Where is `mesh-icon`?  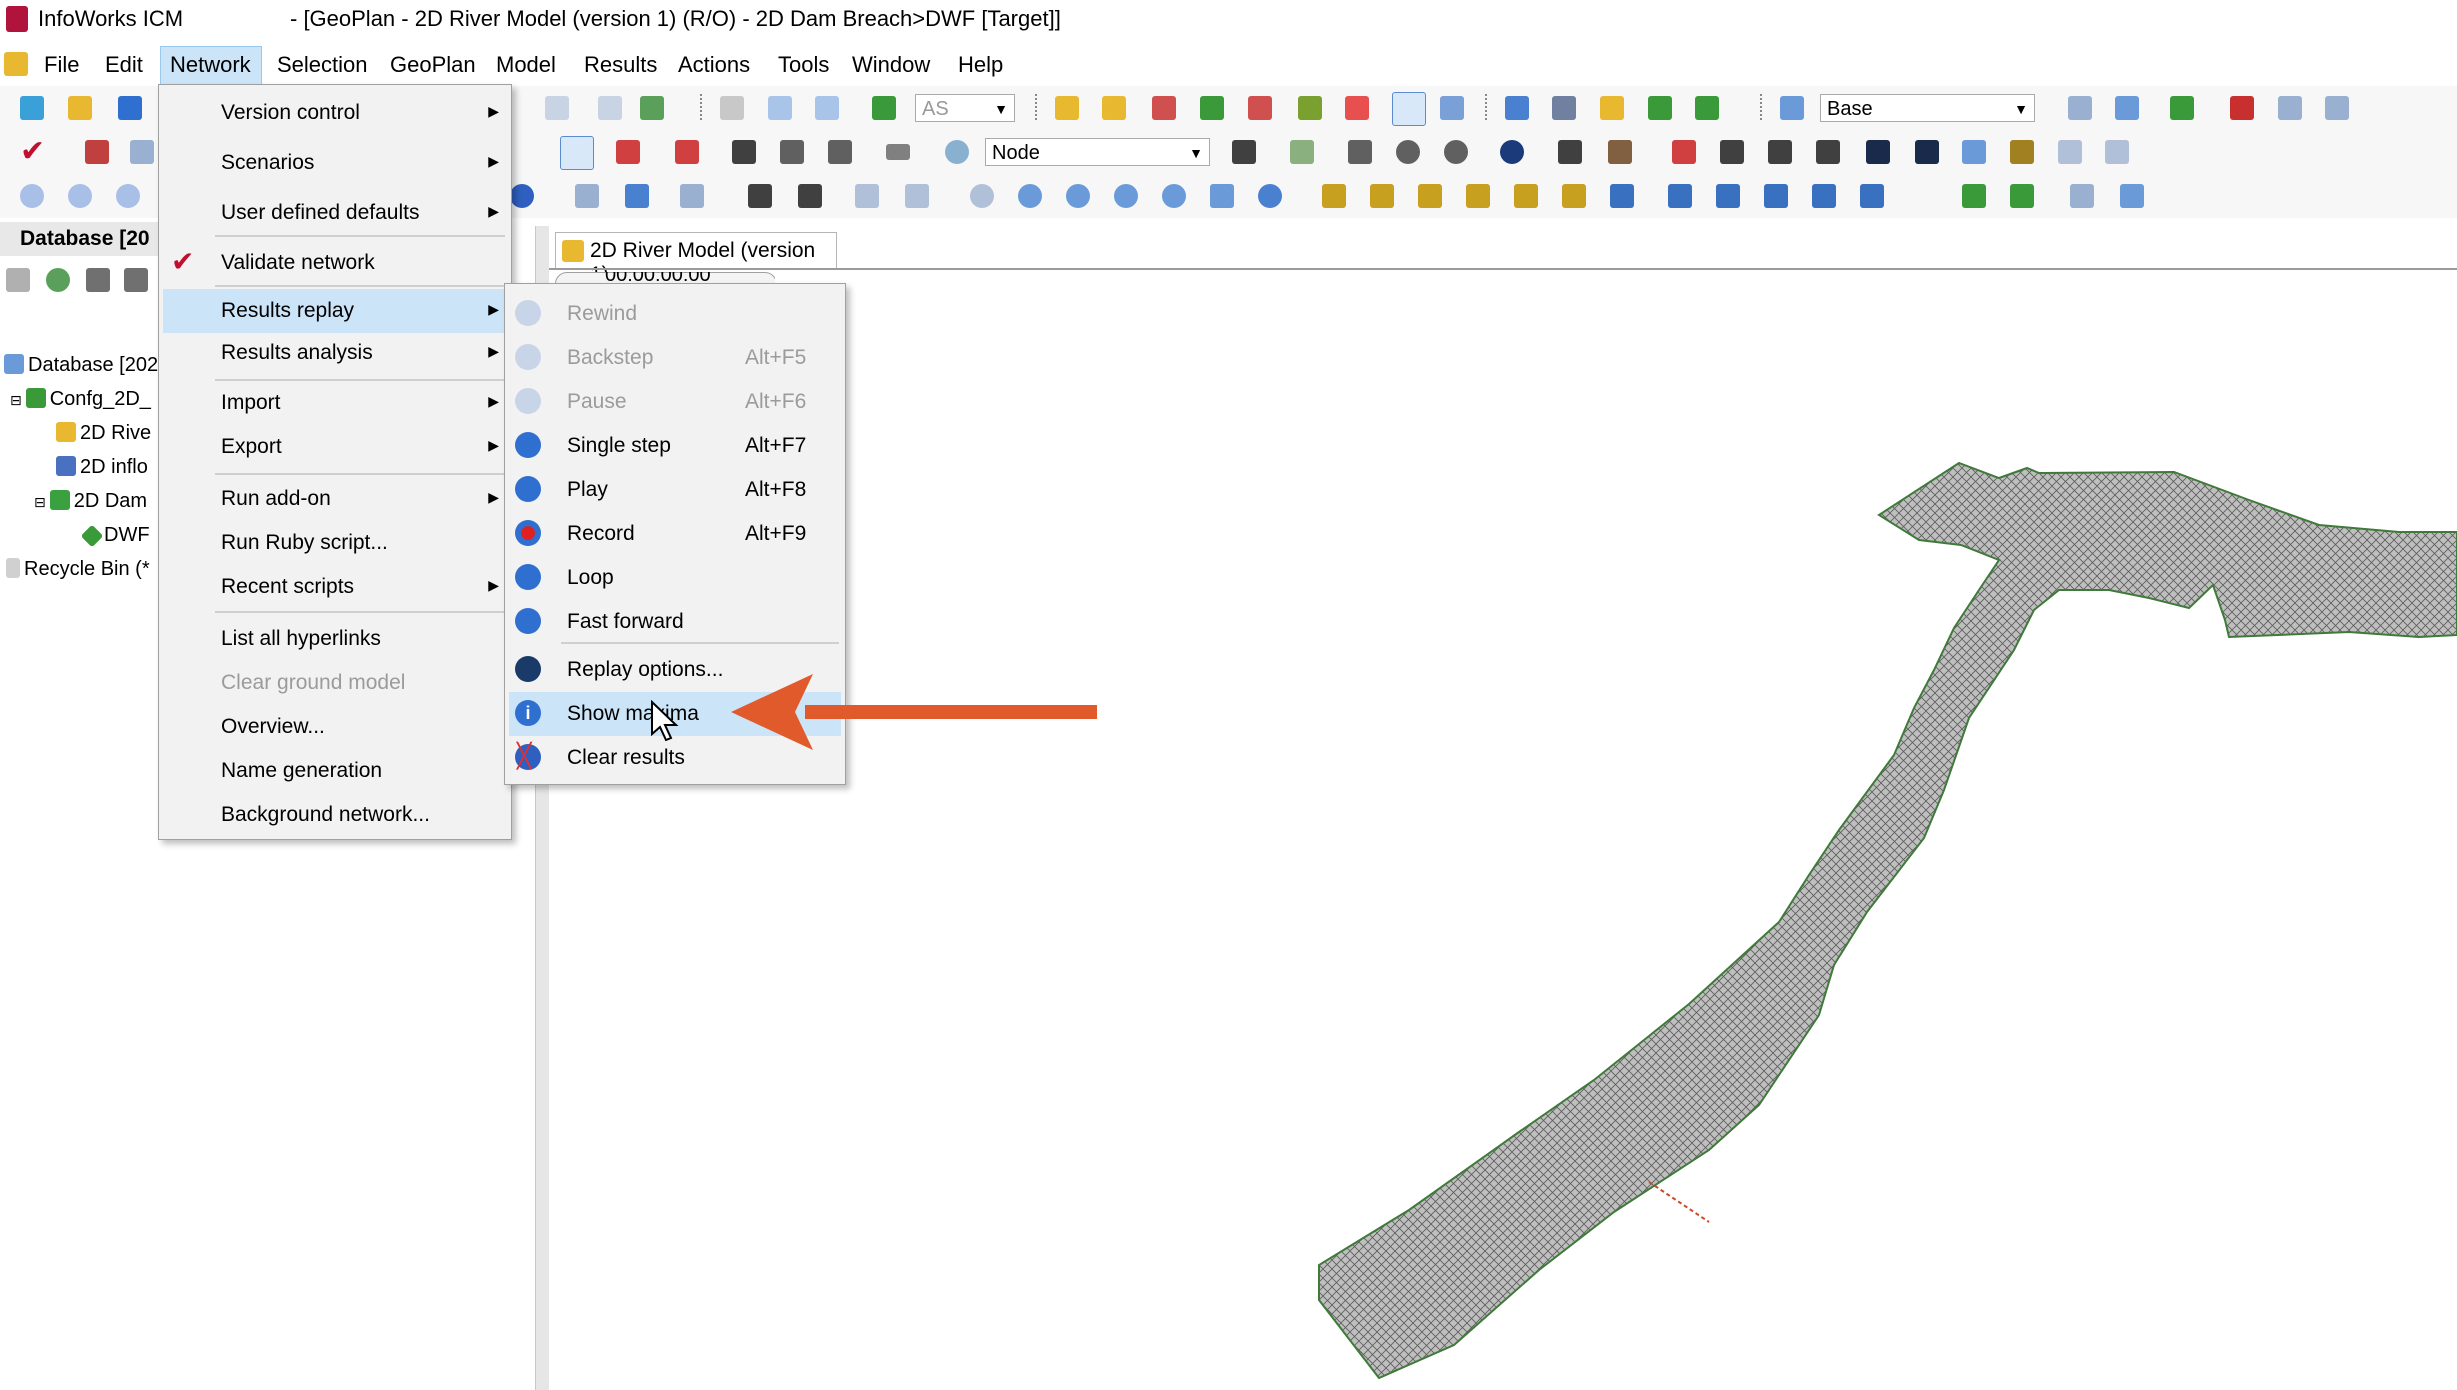
mesh-icon is located at coordinates (2022, 152).